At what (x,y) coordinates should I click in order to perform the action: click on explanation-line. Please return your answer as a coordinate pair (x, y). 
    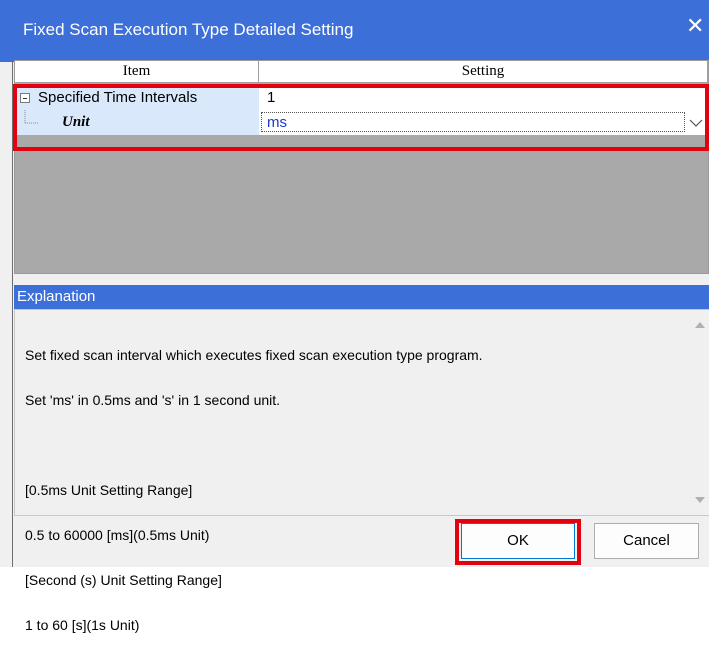
    Looking at the image, I should click on (350, 445).